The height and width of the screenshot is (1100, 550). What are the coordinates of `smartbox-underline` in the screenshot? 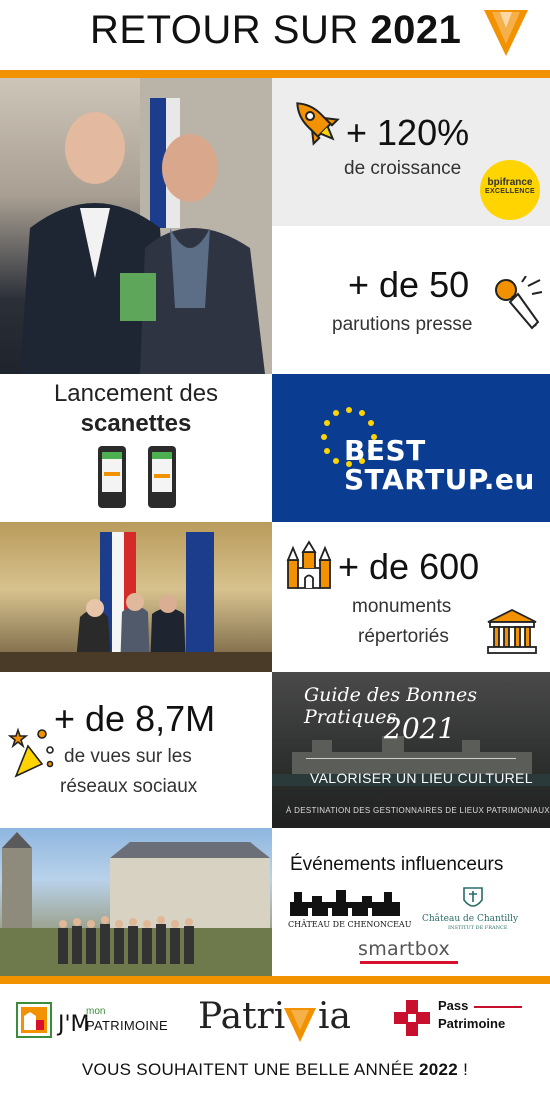 It's located at (409, 962).